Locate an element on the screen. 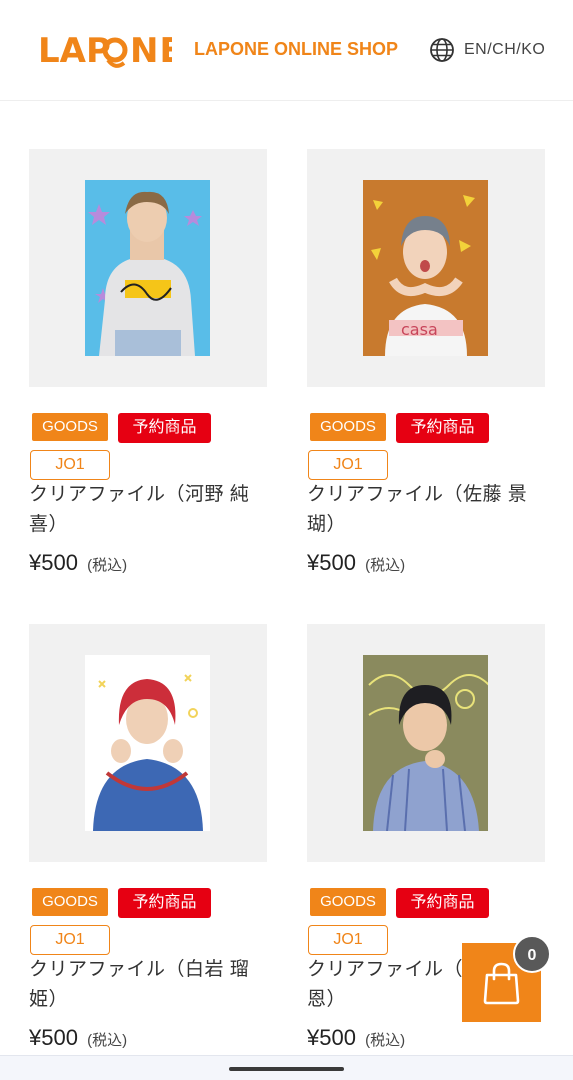  product-name: クリアファイル（白岩 瑠姫） is located at coordinates (148, 985).